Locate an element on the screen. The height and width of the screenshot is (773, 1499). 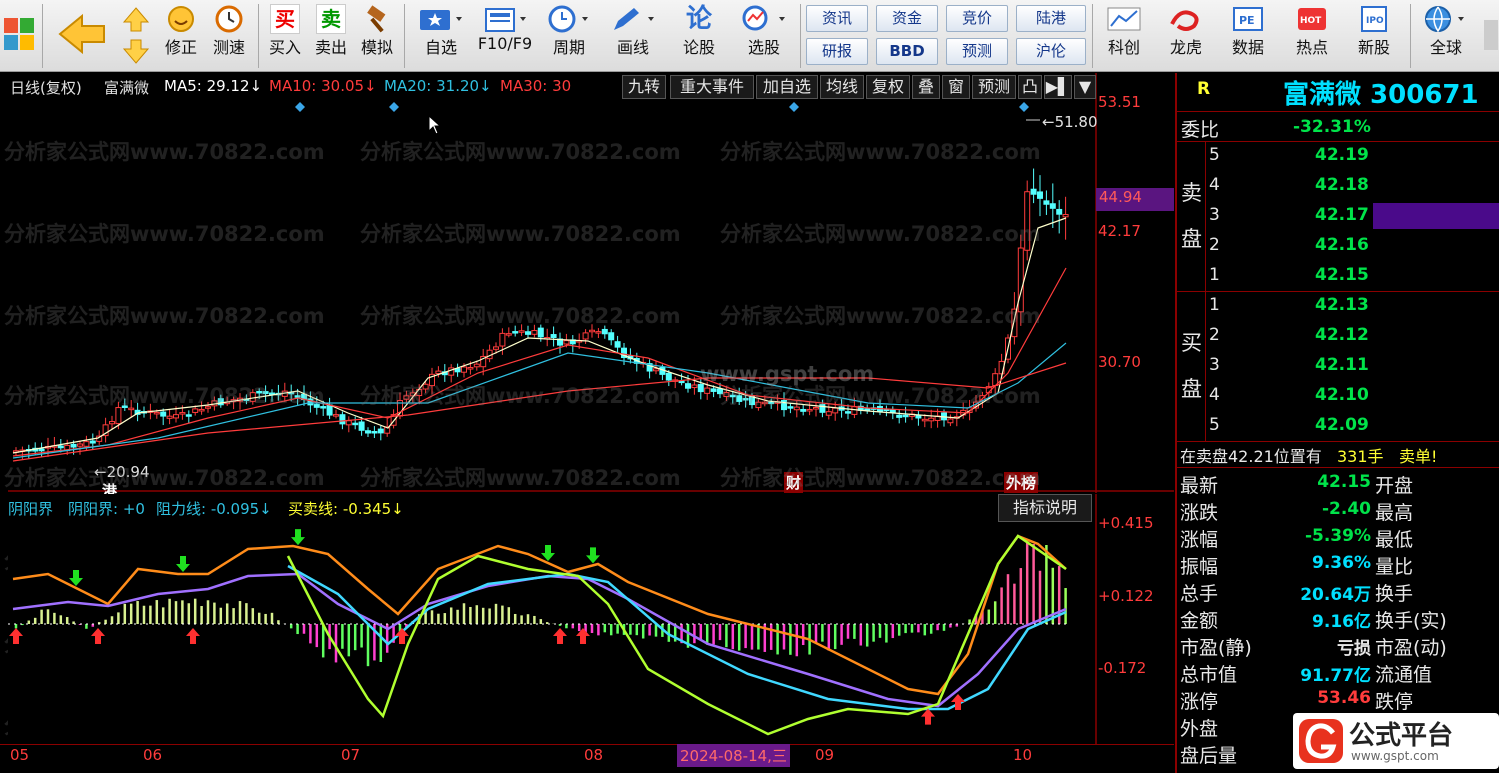
speed-test-button: 测速 is located at coordinates (229, 31).